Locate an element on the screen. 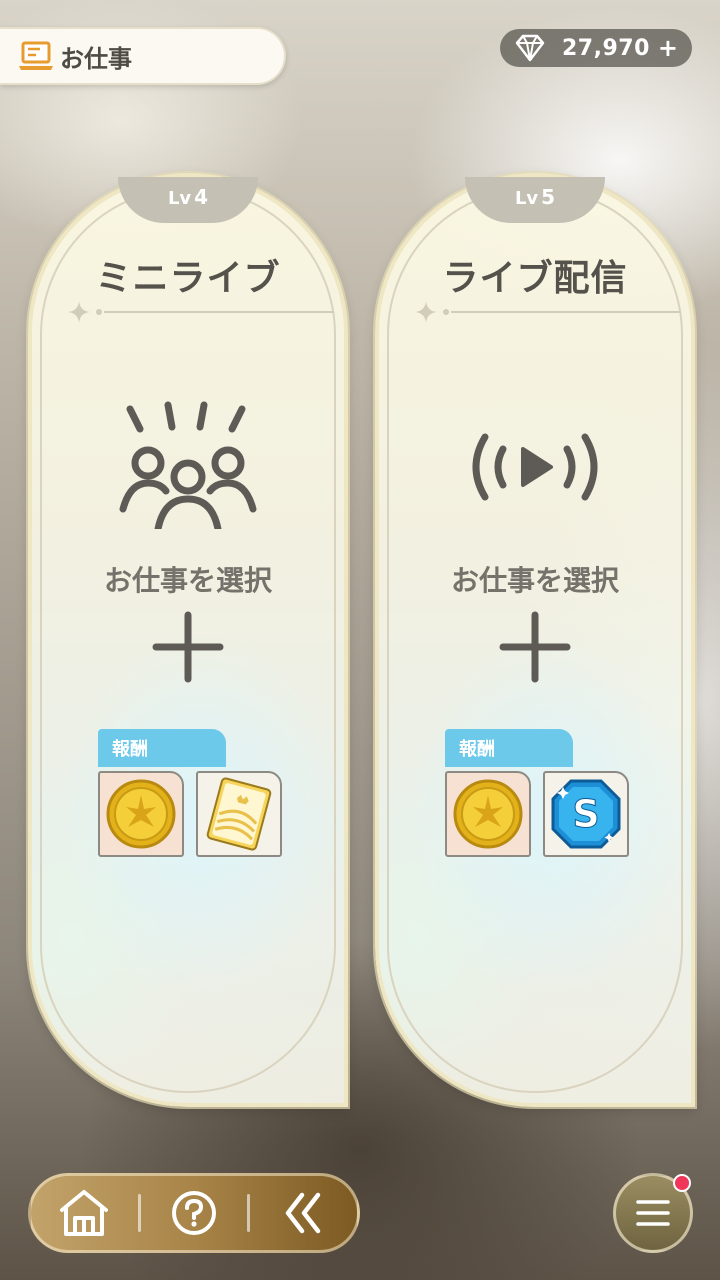  level-value: 4 is located at coordinates (201, 197).